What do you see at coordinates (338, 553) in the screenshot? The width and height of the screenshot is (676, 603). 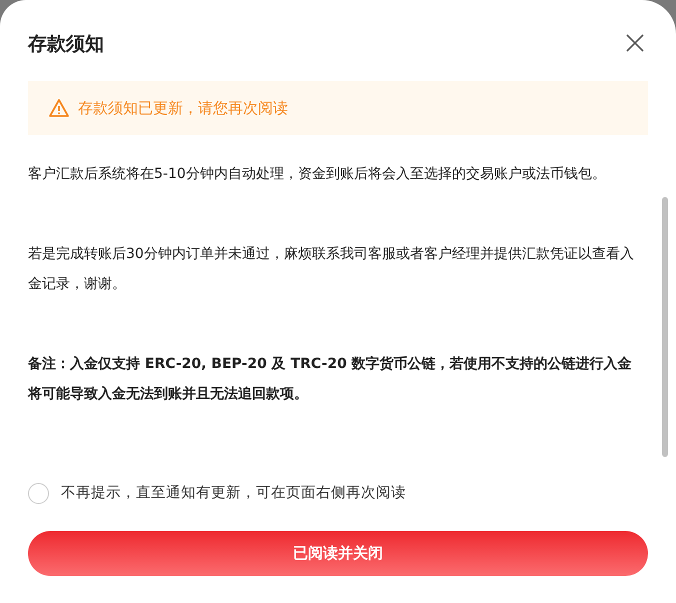 I see `read-and-close-button: 已阅读并关闭` at bounding box center [338, 553].